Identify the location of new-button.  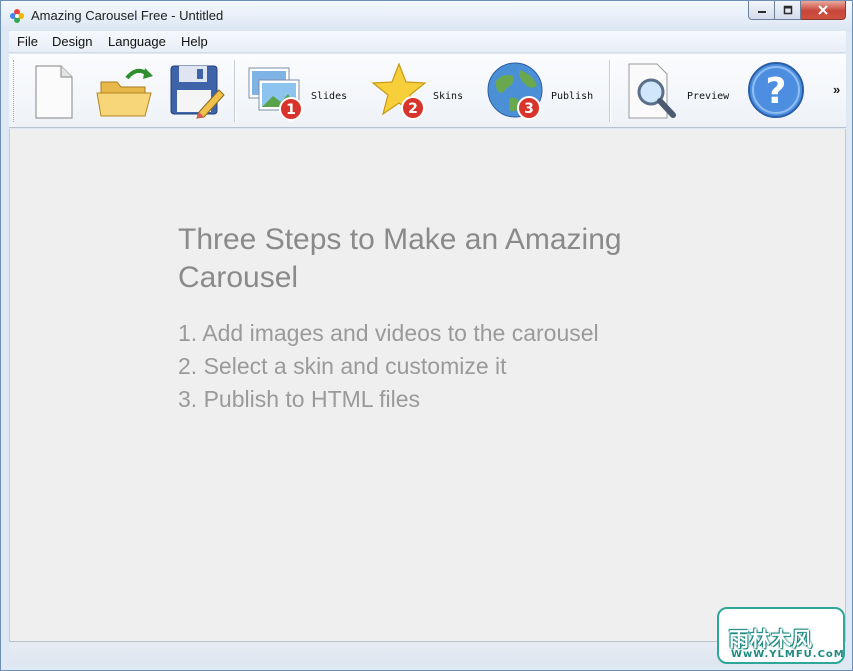
(54, 91).